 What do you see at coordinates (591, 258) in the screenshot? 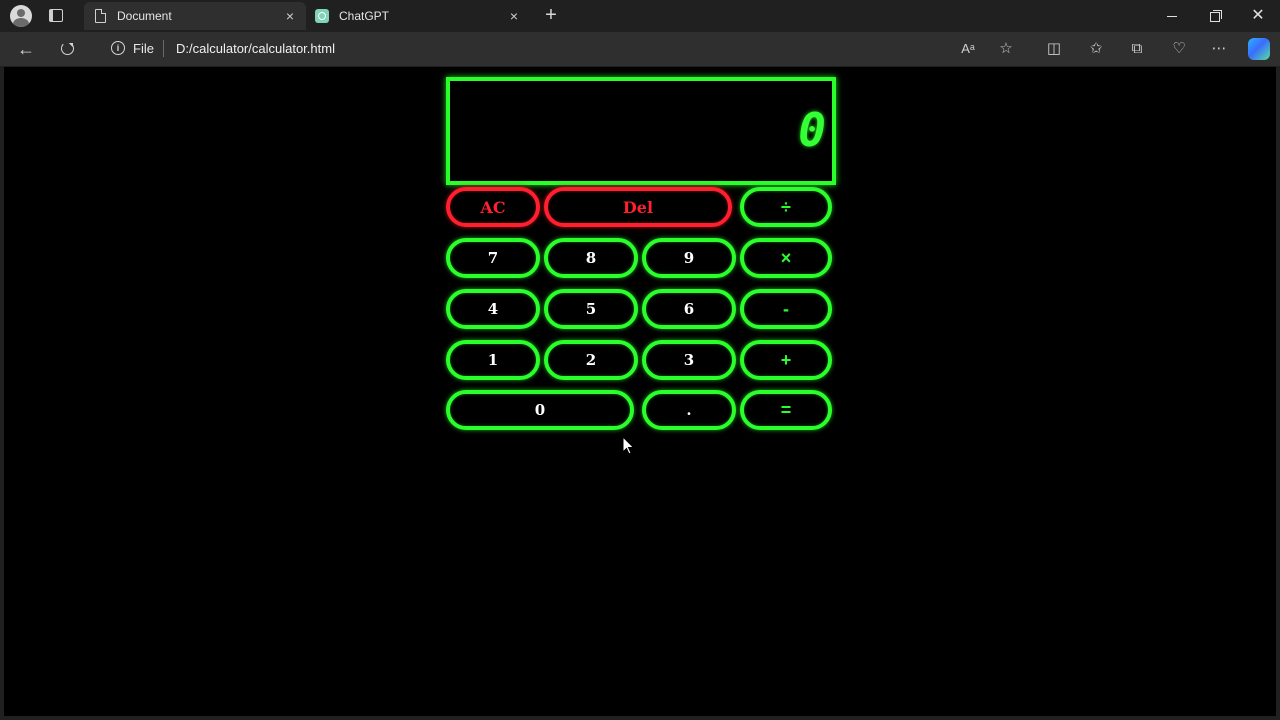
I see `digit-8-button: 8` at bounding box center [591, 258].